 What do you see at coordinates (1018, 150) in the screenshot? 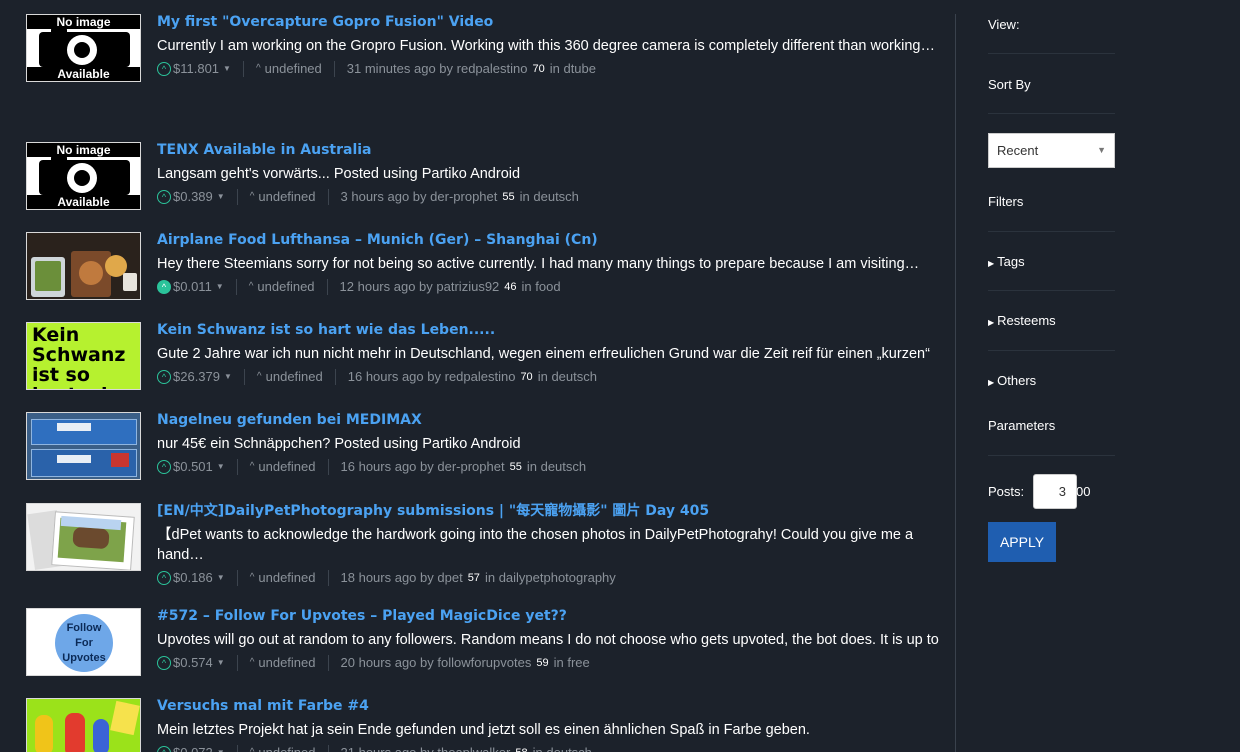
I see `sort-select-value: Recent` at bounding box center [1018, 150].